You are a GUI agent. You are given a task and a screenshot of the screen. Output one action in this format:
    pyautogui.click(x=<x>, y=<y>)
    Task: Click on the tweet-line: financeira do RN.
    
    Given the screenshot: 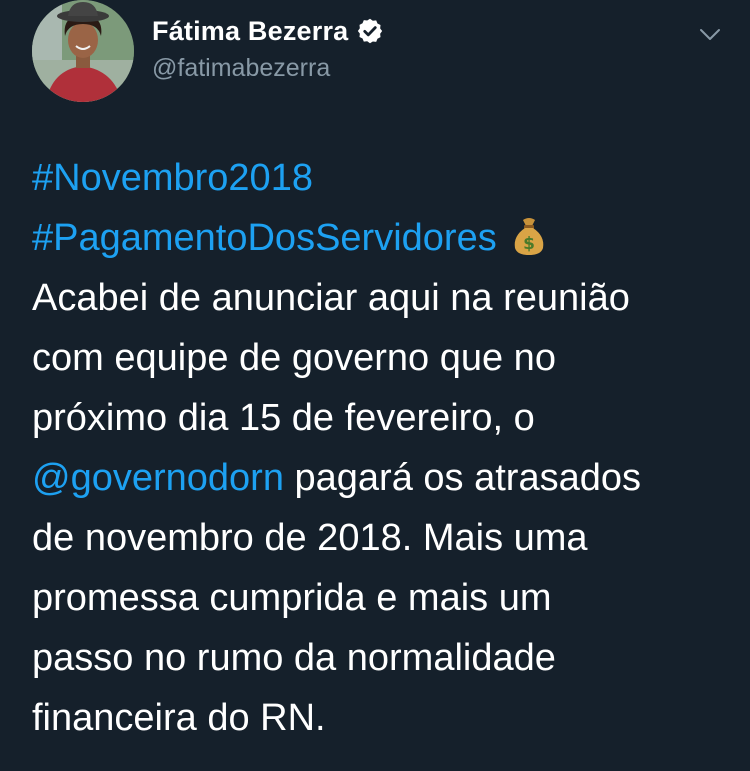 What is the action you would take?
    pyautogui.click(x=179, y=718)
    